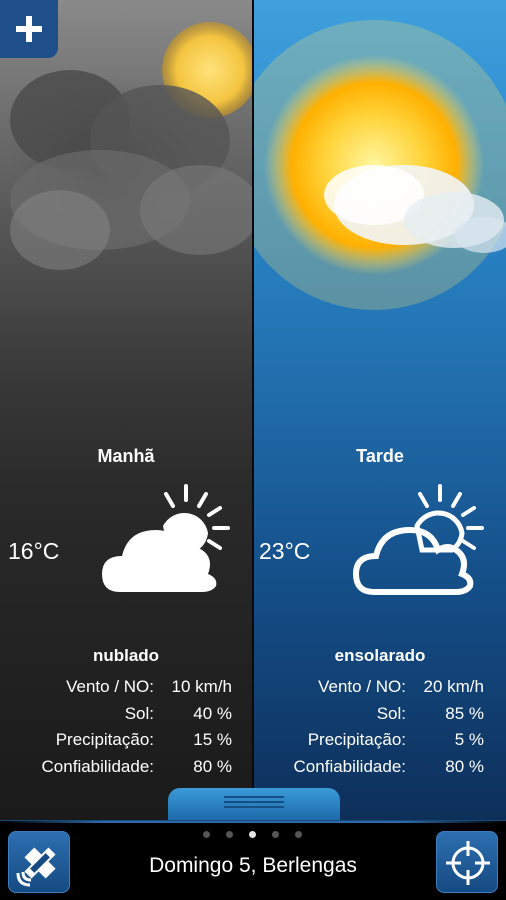  What do you see at coordinates (464, 713) in the screenshot?
I see `stat-value: 85 %` at bounding box center [464, 713].